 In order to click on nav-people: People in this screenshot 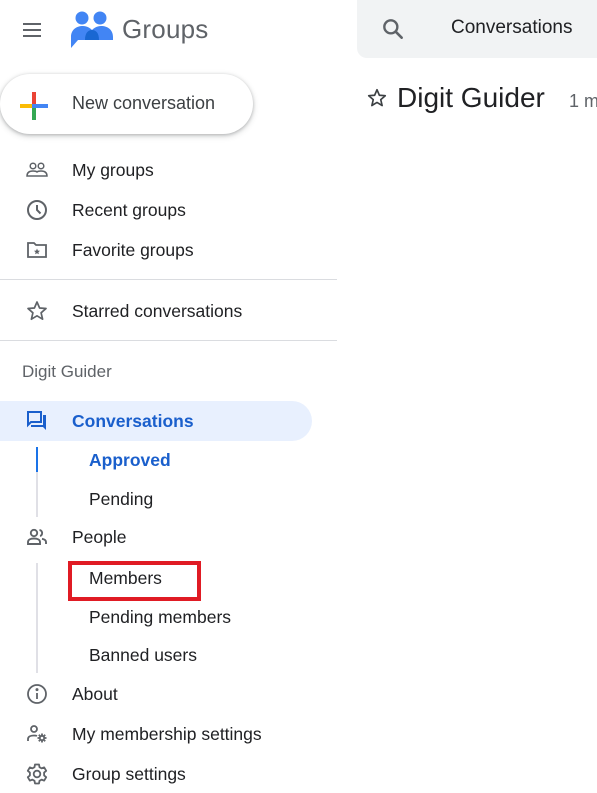, I will do `click(156, 537)`.